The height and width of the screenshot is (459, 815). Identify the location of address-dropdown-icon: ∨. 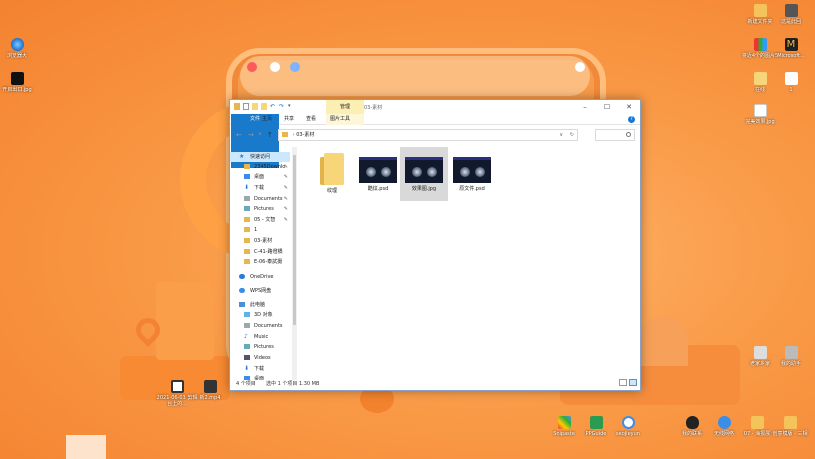
(561, 135).